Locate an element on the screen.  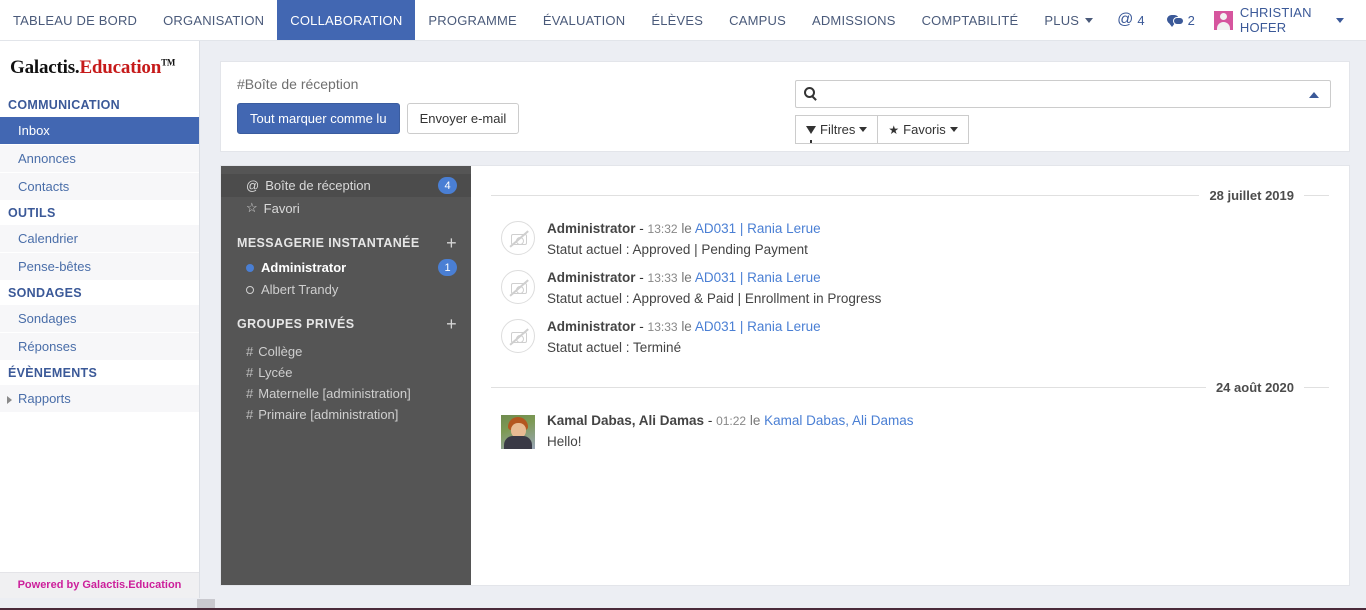
send-email-button: Envoyer e-mail is located at coordinates (463, 118).